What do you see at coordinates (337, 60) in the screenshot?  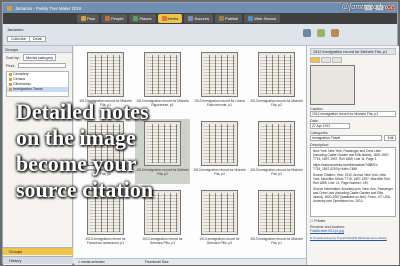 I see `tab-notes` at bounding box center [337, 60].